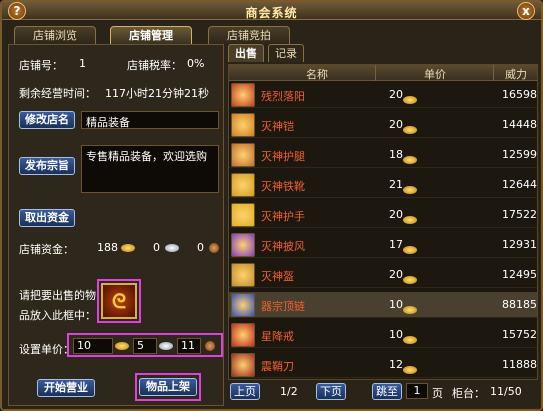 This screenshot has width=543, height=411. Describe the element at coordinates (283, 156) in the screenshot. I see `item-name: 灭神护腿` at that location.